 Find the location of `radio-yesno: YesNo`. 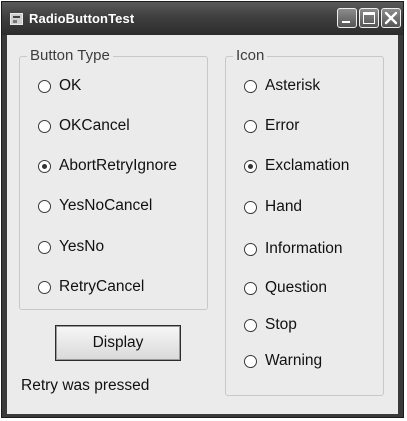

radio-yesno: YesNo is located at coordinates (71, 247).